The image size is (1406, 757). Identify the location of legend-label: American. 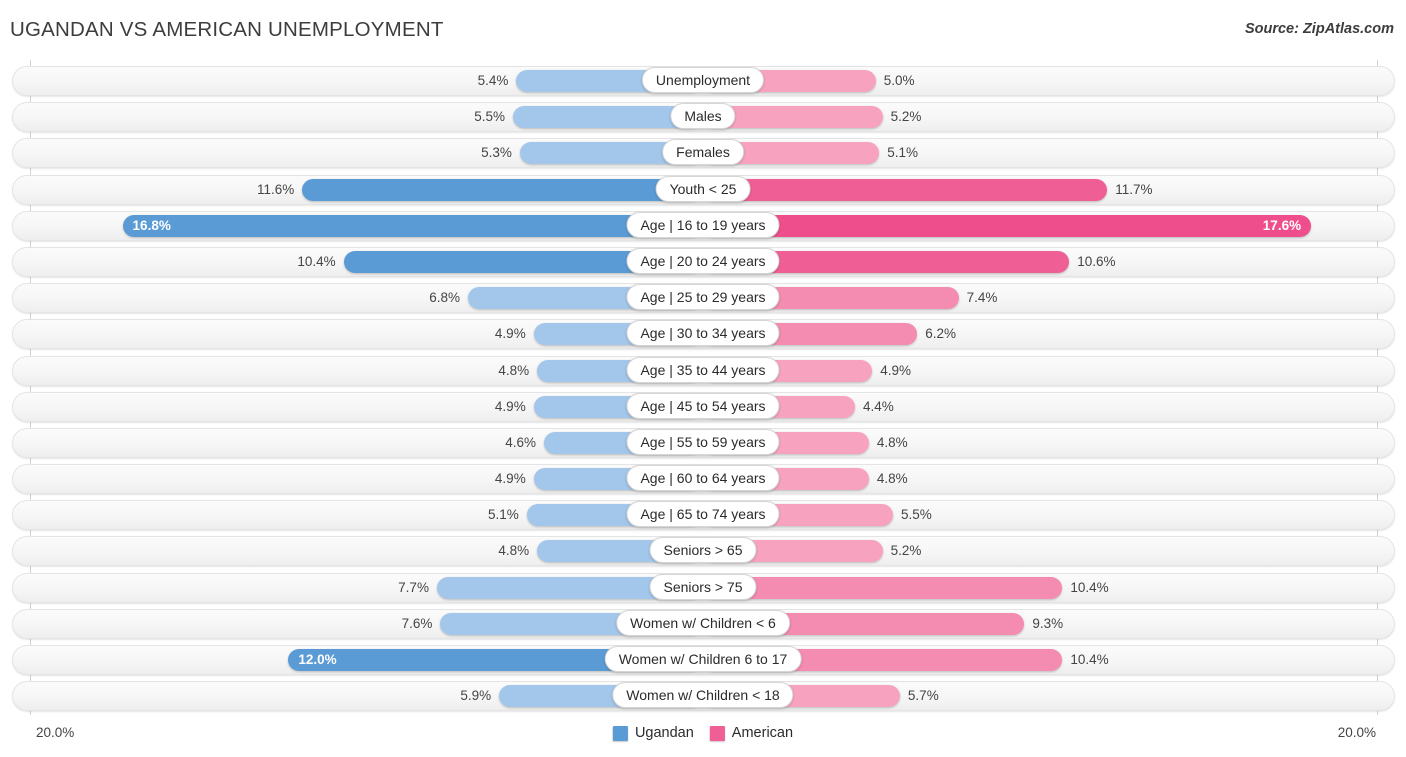
(762, 733).